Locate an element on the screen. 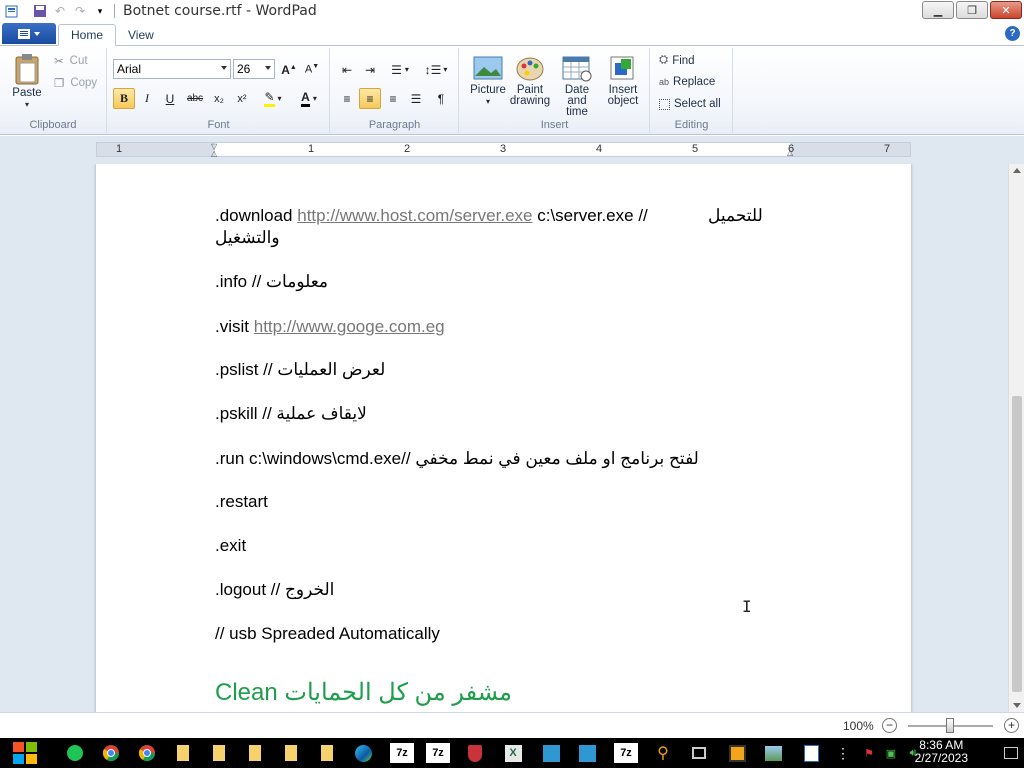  align-left-icon: ≡ is located at coordinates (347, 98).